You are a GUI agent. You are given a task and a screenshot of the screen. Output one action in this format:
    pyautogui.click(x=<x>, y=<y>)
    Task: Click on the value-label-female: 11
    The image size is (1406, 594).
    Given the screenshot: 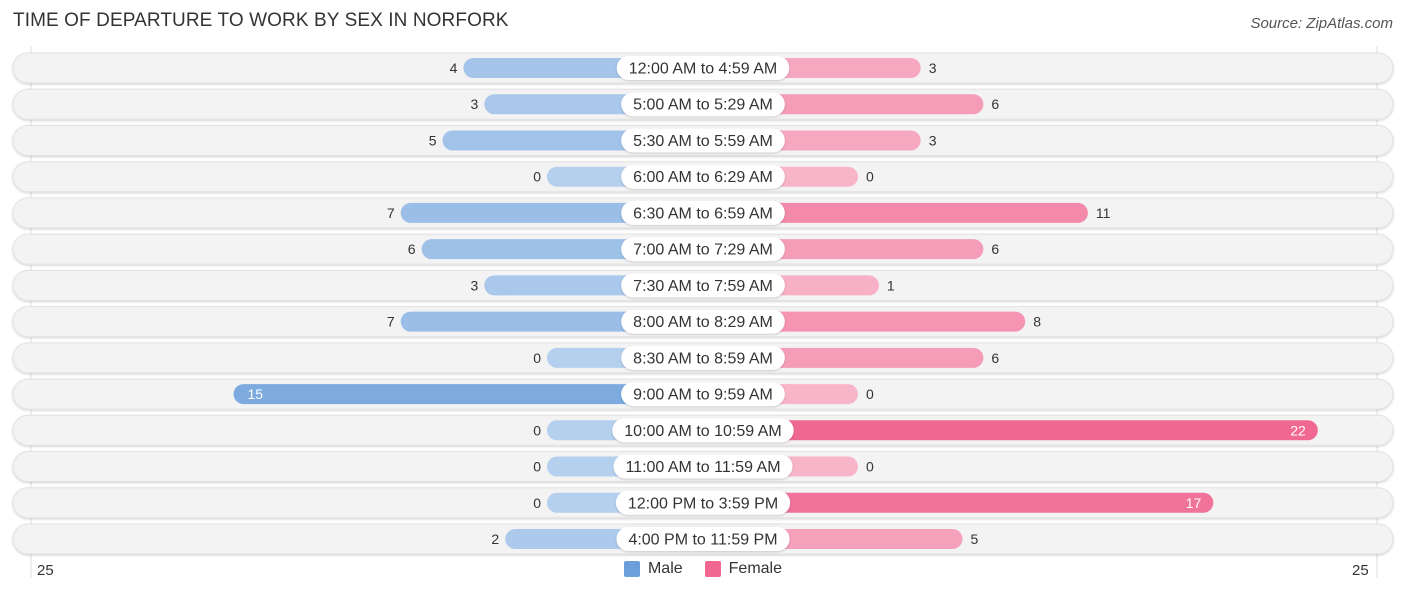 What is the action you would take?
    pyautogui.click(x=1103, y=213)
    